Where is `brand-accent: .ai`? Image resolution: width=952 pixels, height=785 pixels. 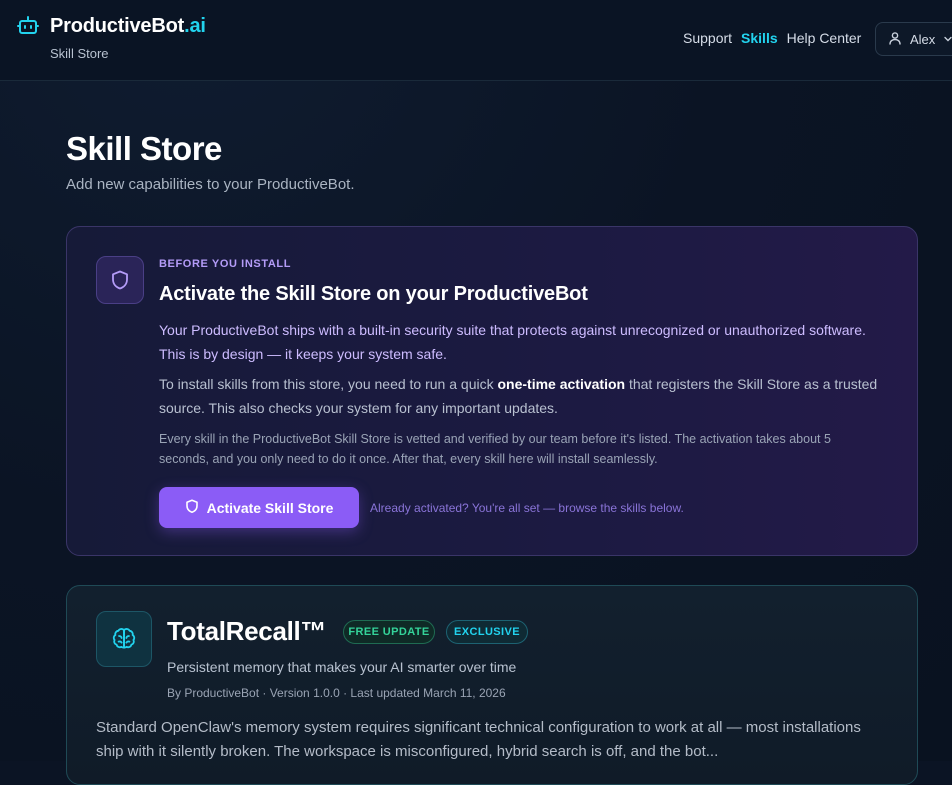
brand-accent: .ai is located at coordinates (195, 26).